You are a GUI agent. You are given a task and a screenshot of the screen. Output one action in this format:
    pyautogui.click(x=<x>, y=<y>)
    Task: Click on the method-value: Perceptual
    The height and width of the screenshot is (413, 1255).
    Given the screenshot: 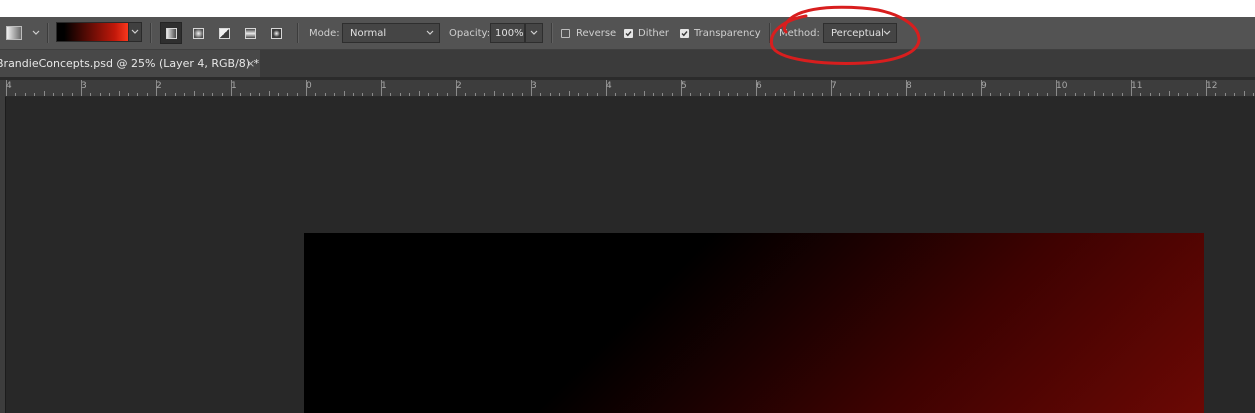 What is the action you would take?
    pyautogui.click(x=857, y=33)
    